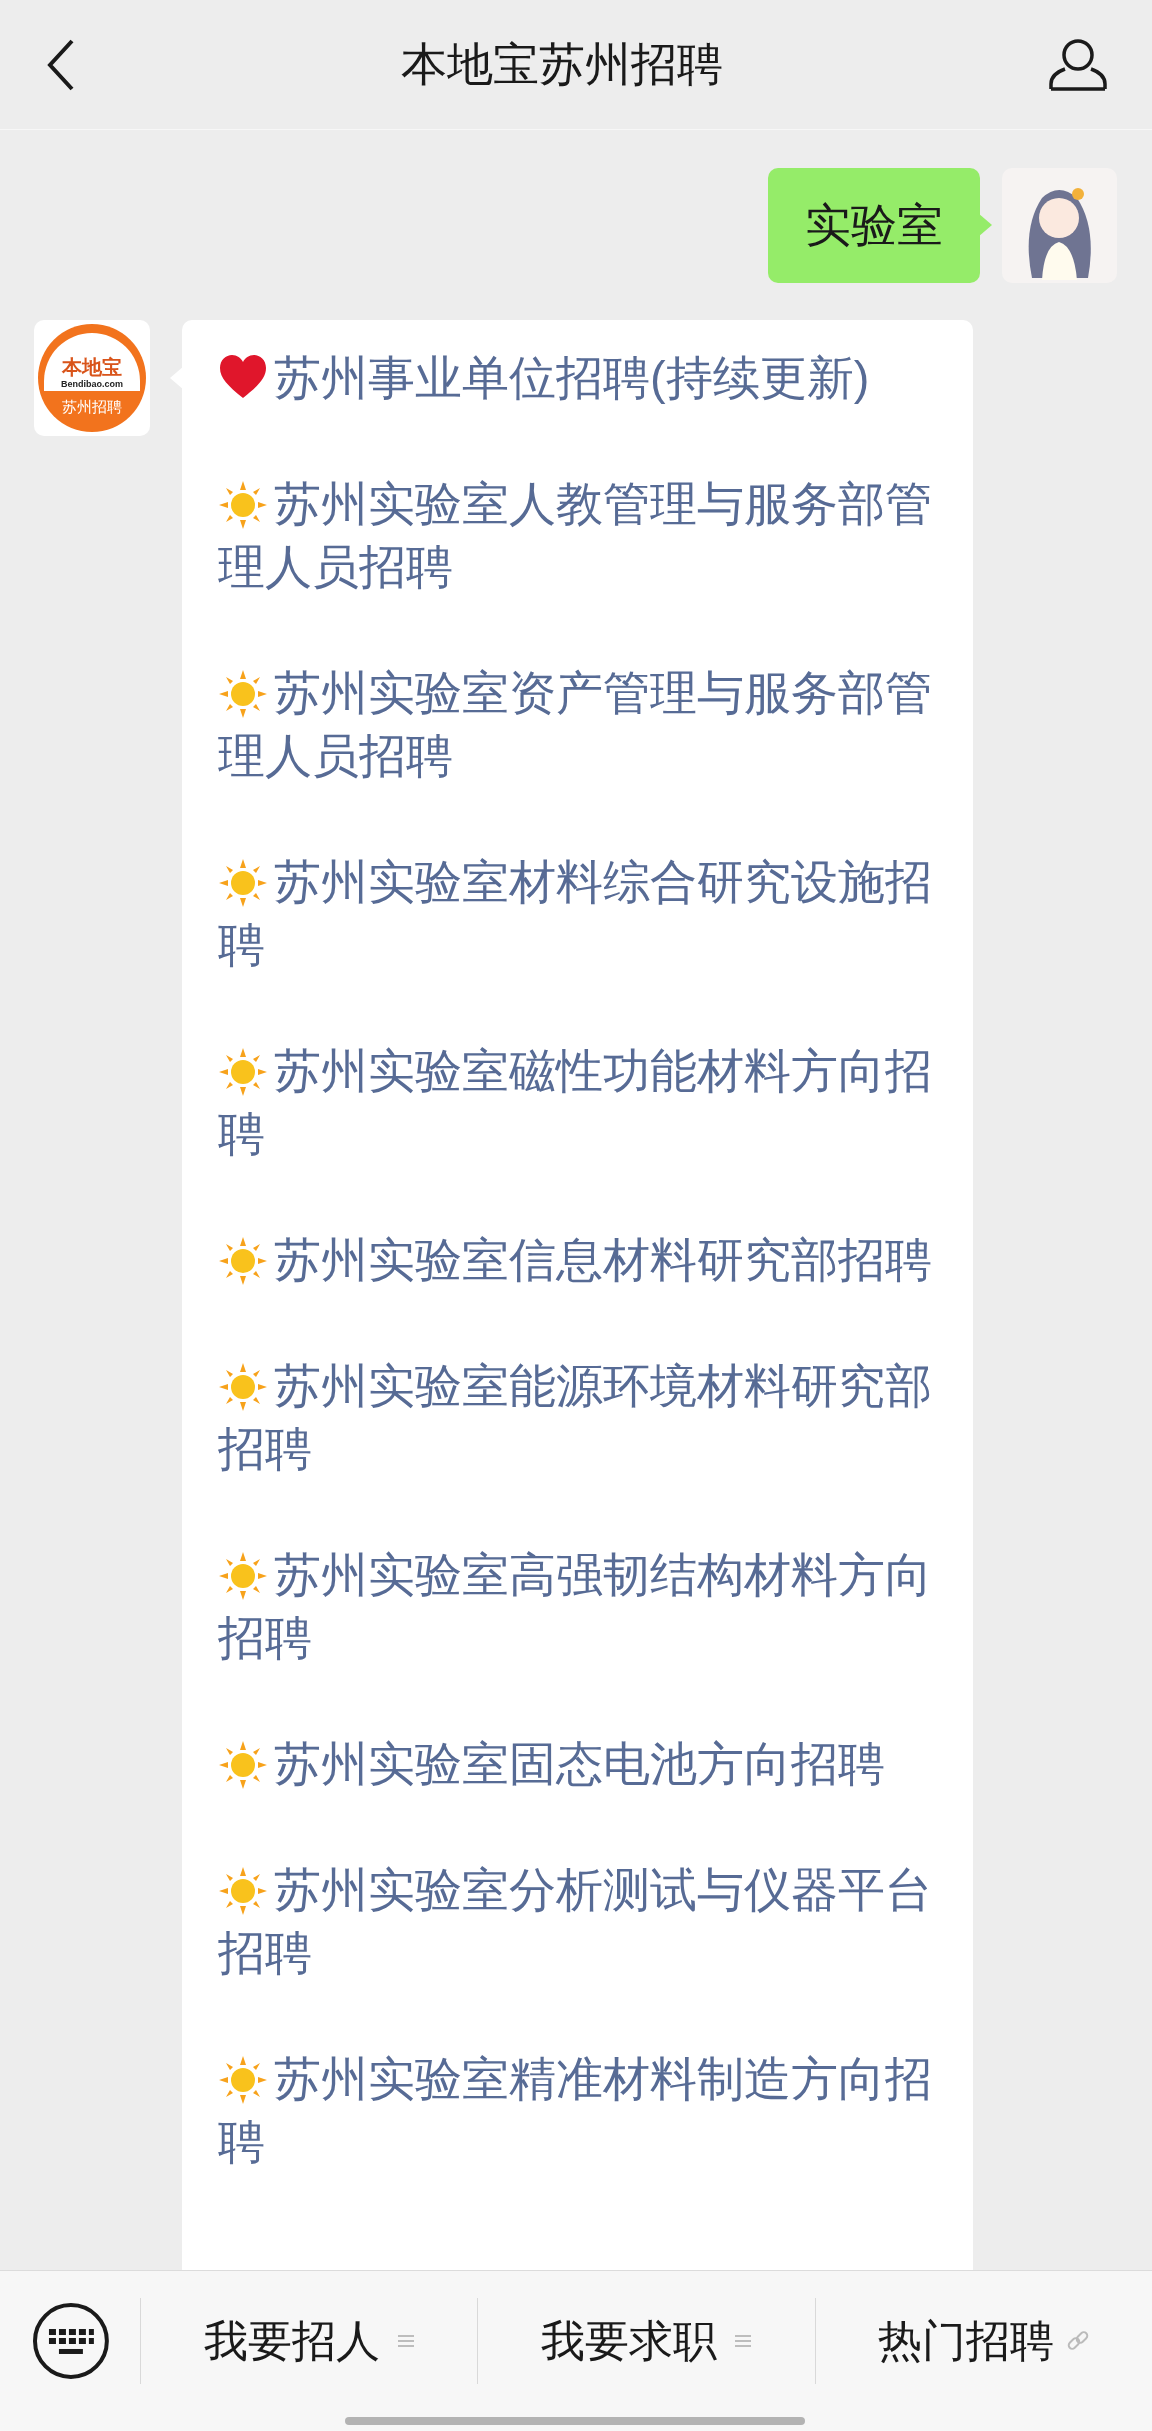  I want to click on user-avatar, so click(1059, 225).